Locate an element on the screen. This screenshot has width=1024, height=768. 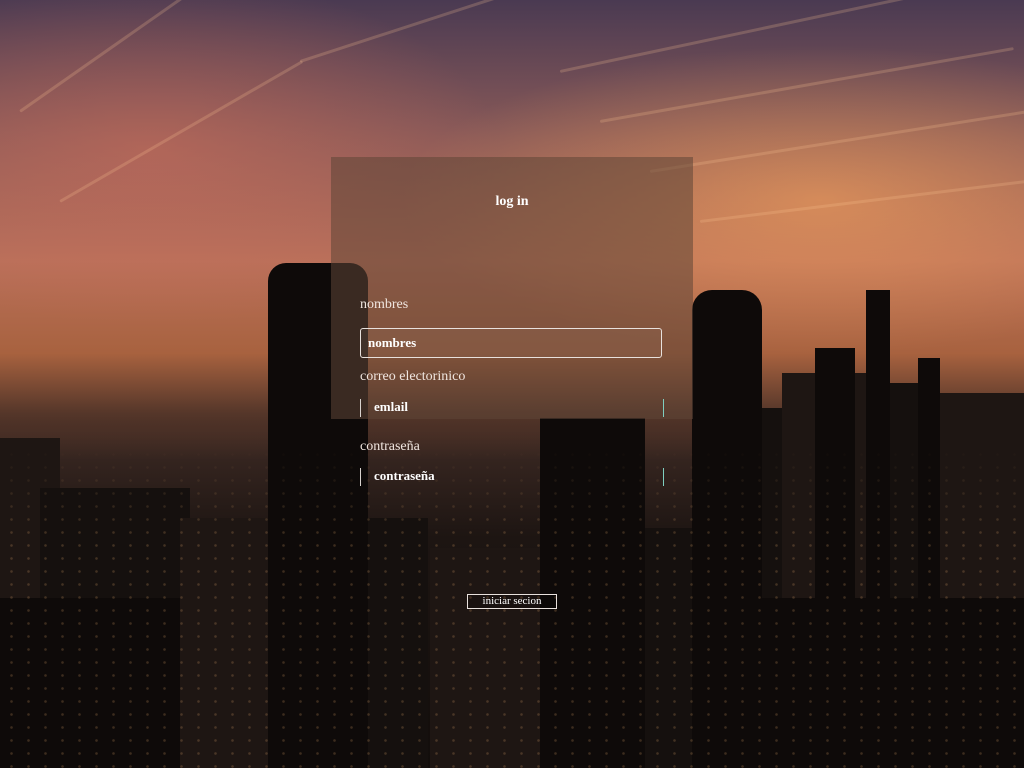
email-label: correo electorinico is located at coordinates (413, 376).